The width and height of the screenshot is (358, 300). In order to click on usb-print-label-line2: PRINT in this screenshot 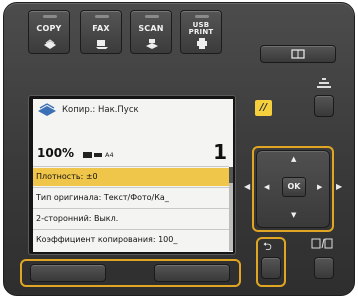, I will do `click(201, 32)`.